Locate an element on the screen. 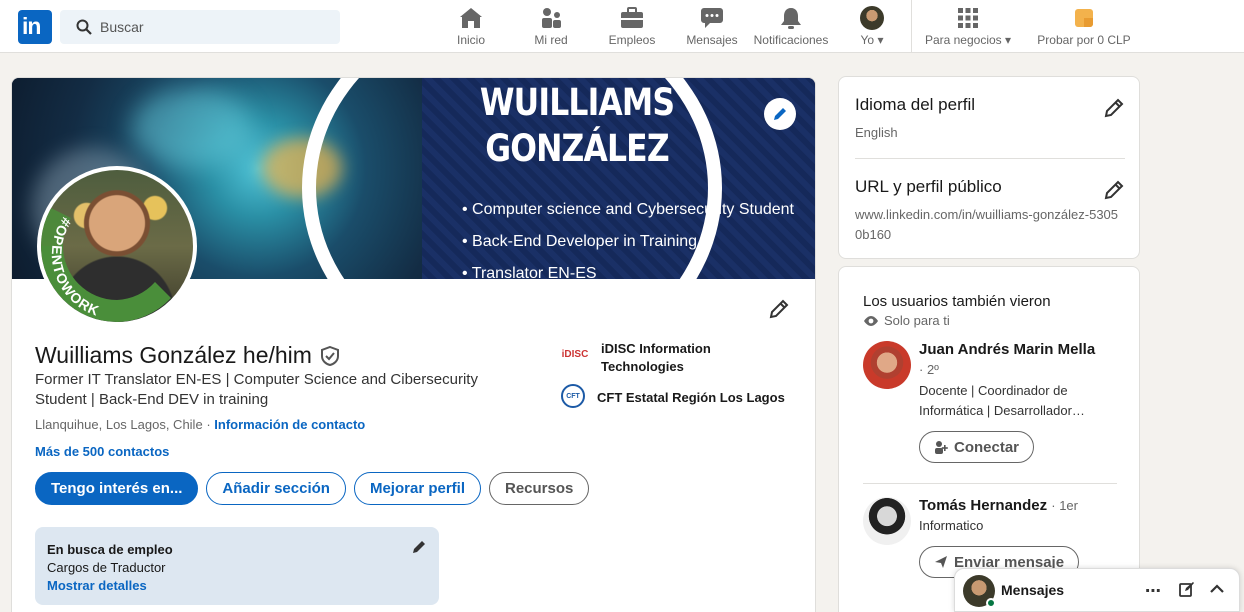 The image size is (1244, 612). pav-subtitle: Solo para ti is located at coordinates (906, 320).